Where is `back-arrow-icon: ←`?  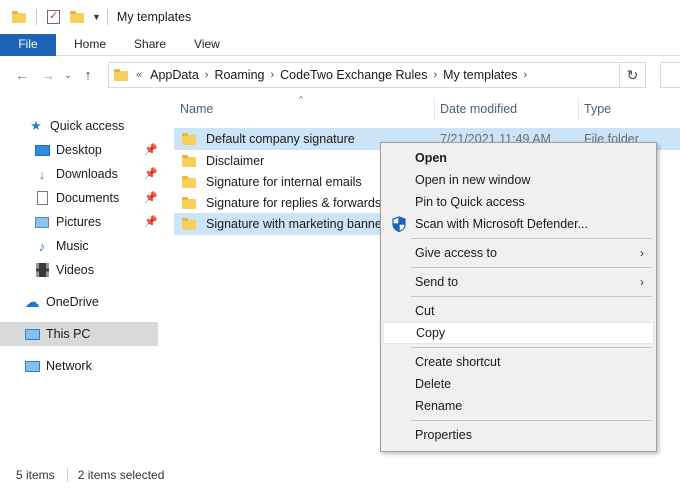
back-arrow-icon: ← is located at coordinates (22, 75).